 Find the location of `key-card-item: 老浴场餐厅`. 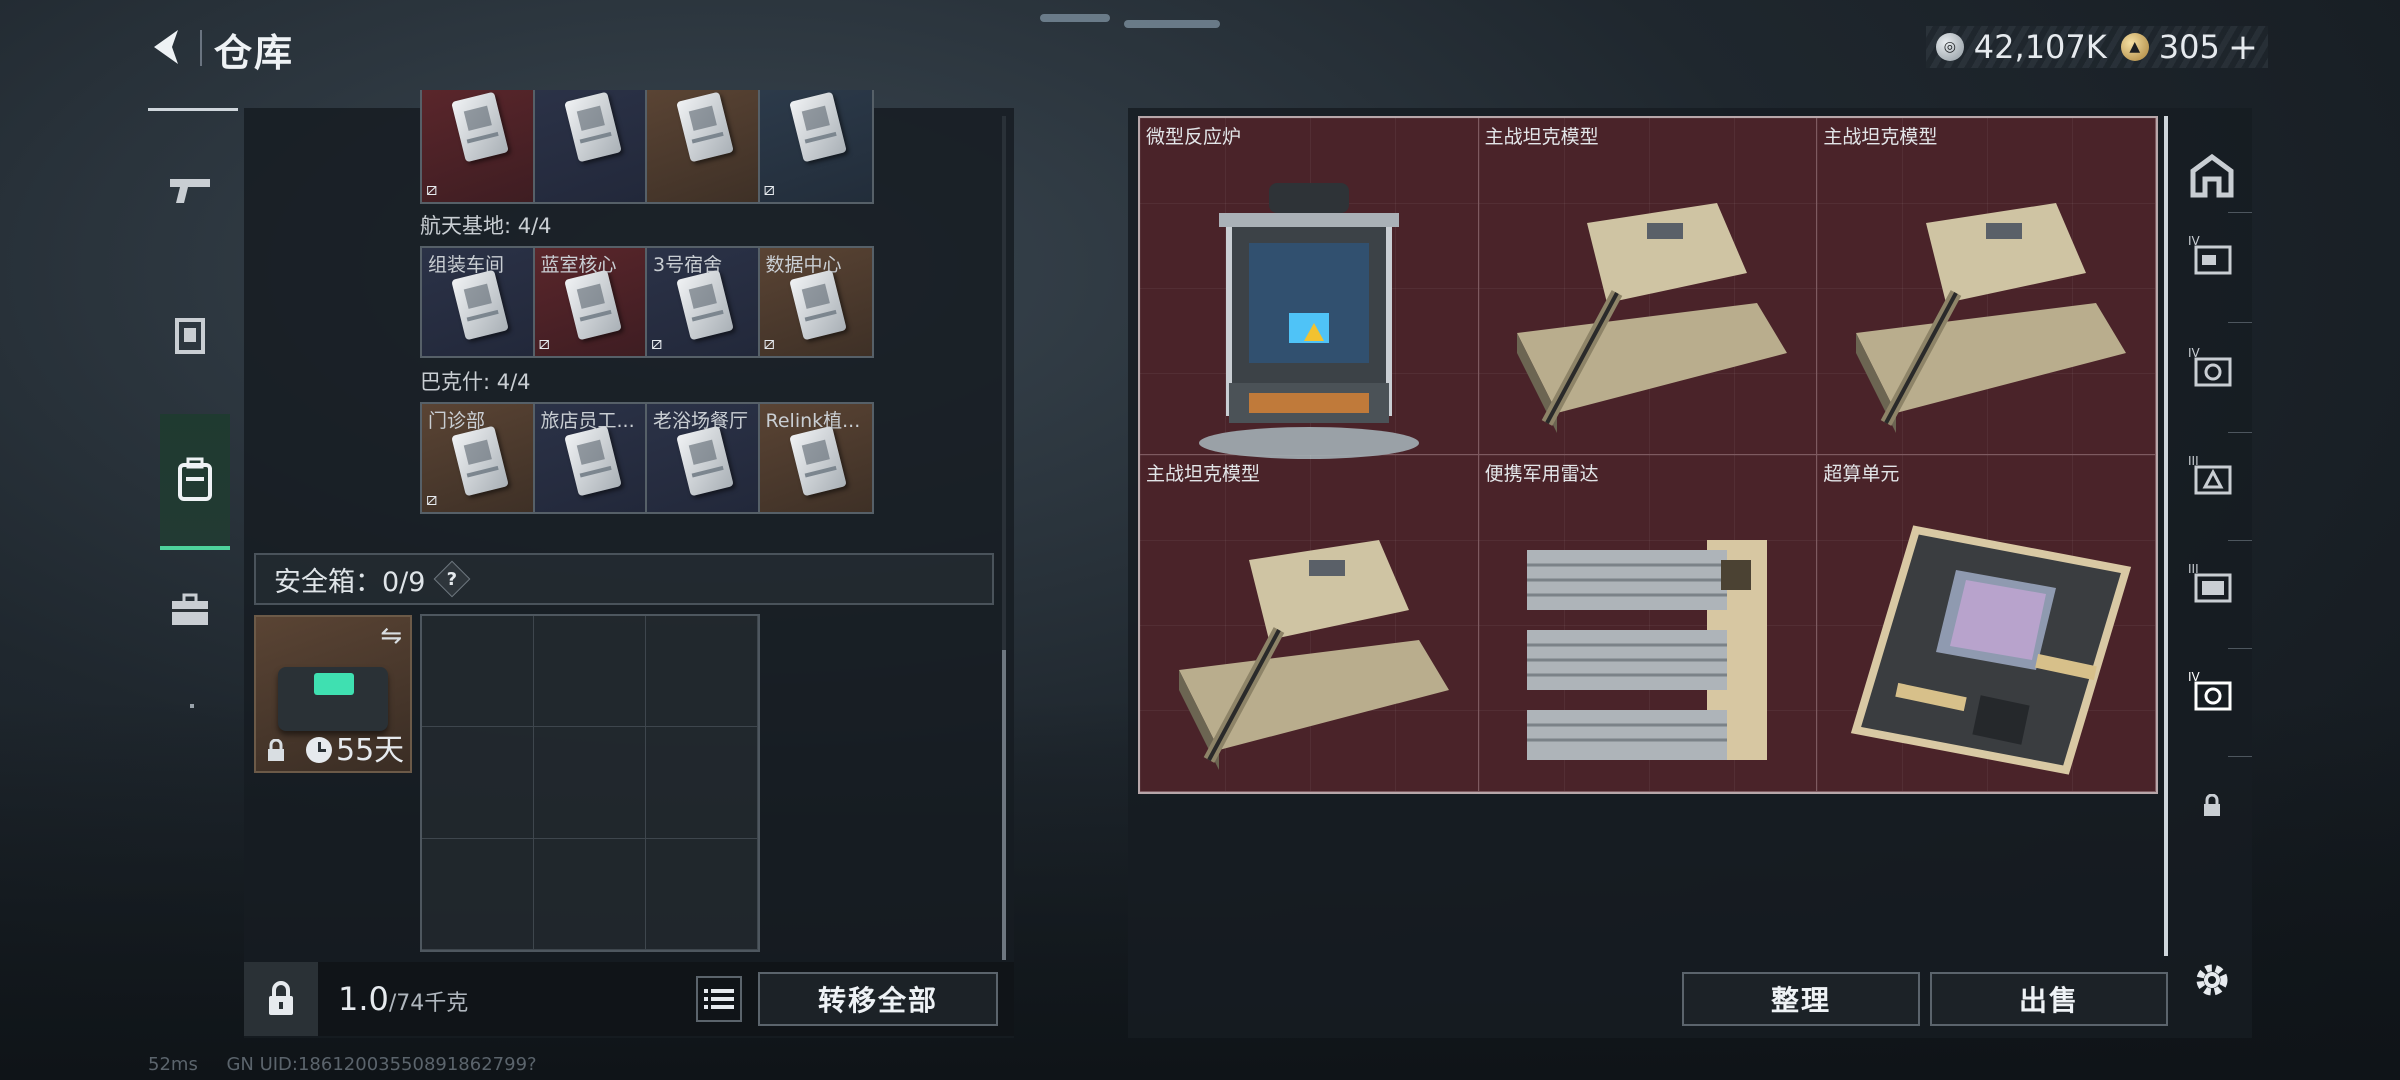

key-card-item: 老浴场餐厅 is located at coordinates (703, 458).